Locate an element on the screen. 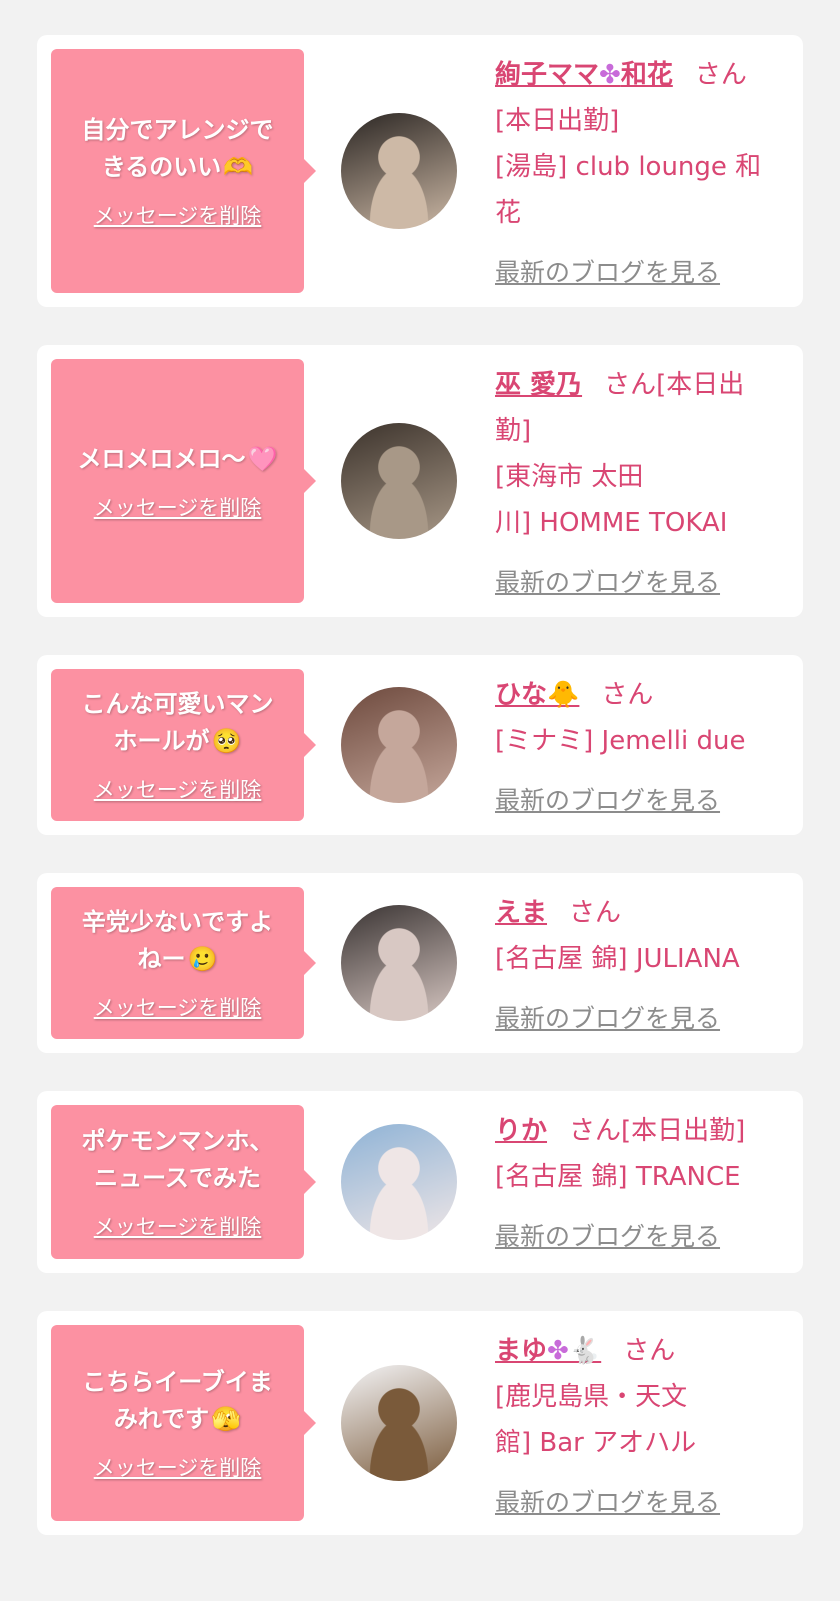  message-bubble: こんな可愛いマンホールが🥺 メッセージを削除 is located at coordinates (183, 745).